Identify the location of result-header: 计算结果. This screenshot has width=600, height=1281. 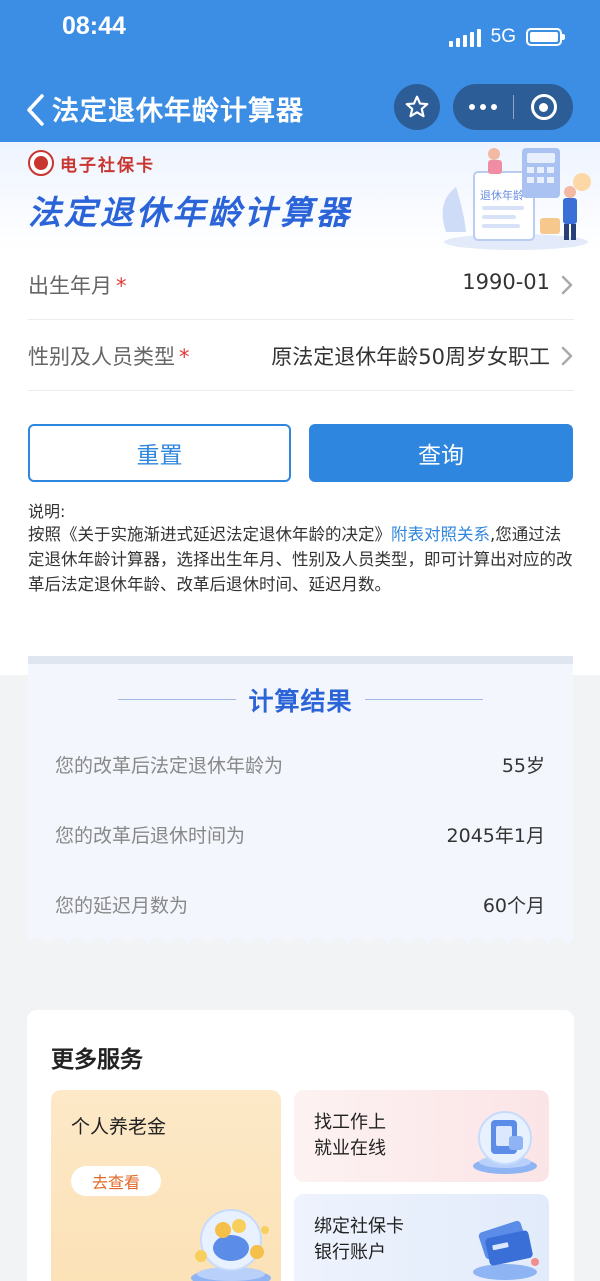
(300, 700).